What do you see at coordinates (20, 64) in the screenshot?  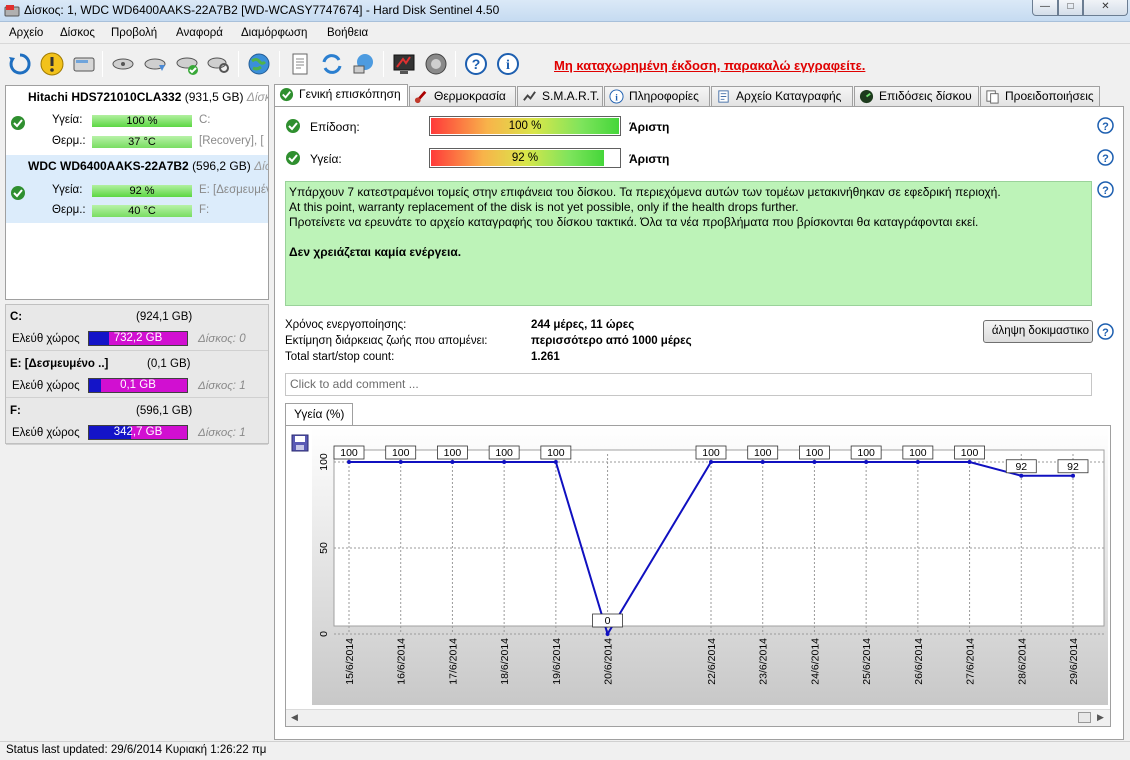 I see `refresh-icon` at bounding box center [20, 64].